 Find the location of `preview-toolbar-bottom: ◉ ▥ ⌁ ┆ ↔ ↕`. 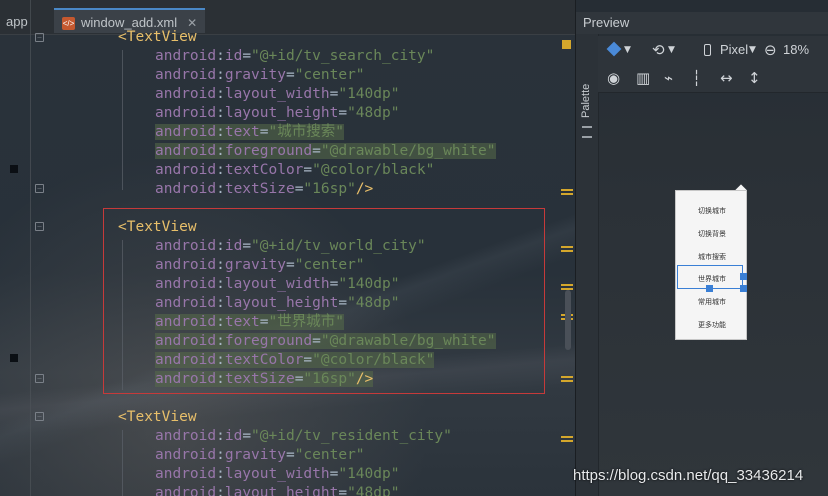

preview-toolbar-bottom: ◉ ▥ ⌁ ┆ ↔ ↕ is located at coordinates (713, 78).